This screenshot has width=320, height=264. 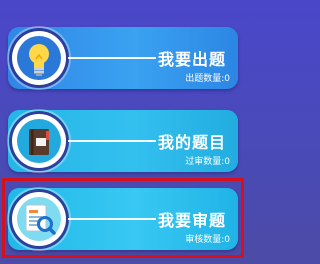 I want to click on count-label: 过审数量, so click(x=203, y=162).